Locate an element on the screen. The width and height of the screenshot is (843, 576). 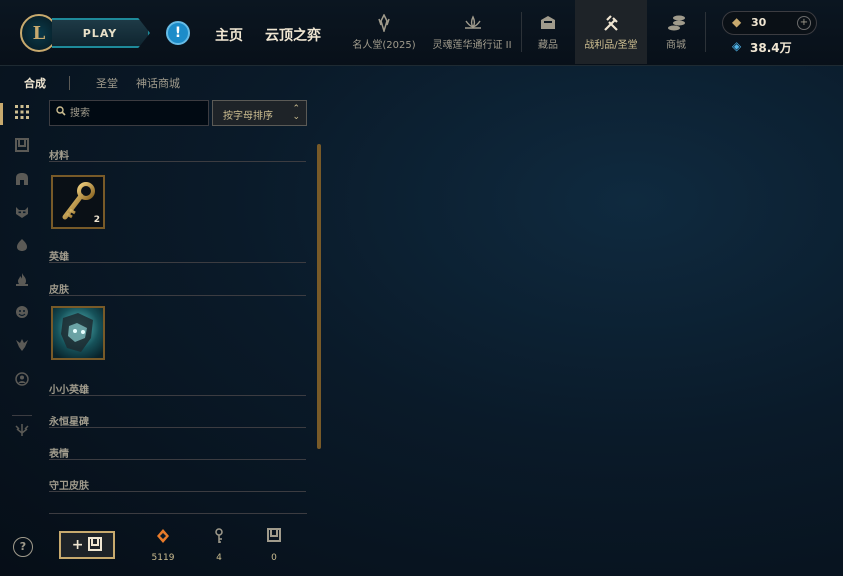
nav-store-label: 商城 is located at coordinates (676, 45).